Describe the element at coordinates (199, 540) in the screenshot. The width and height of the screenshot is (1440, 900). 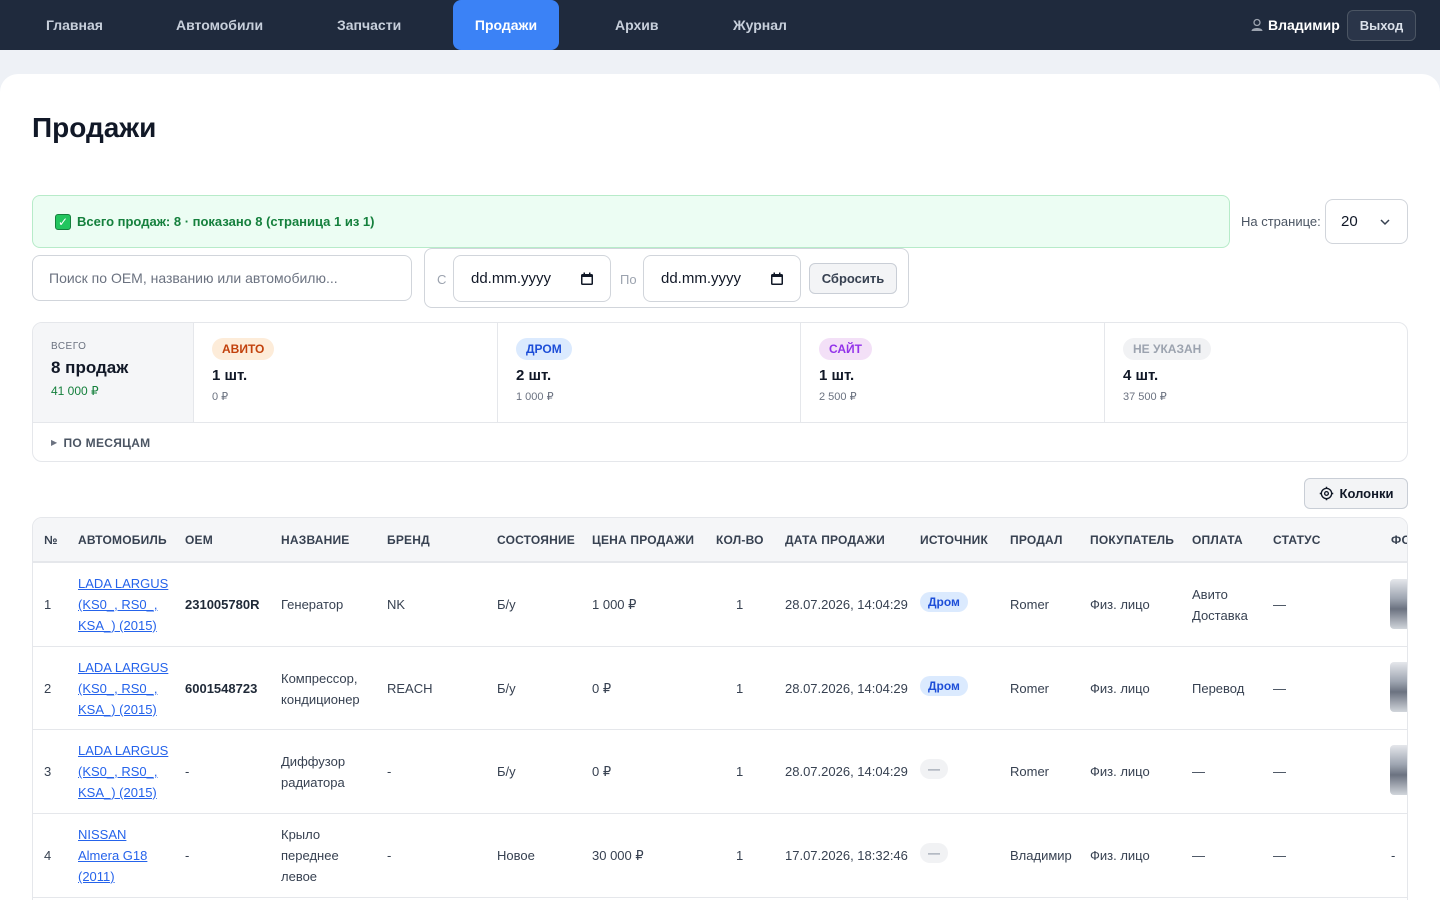
I see `col-header-oem: OEM` at that location.